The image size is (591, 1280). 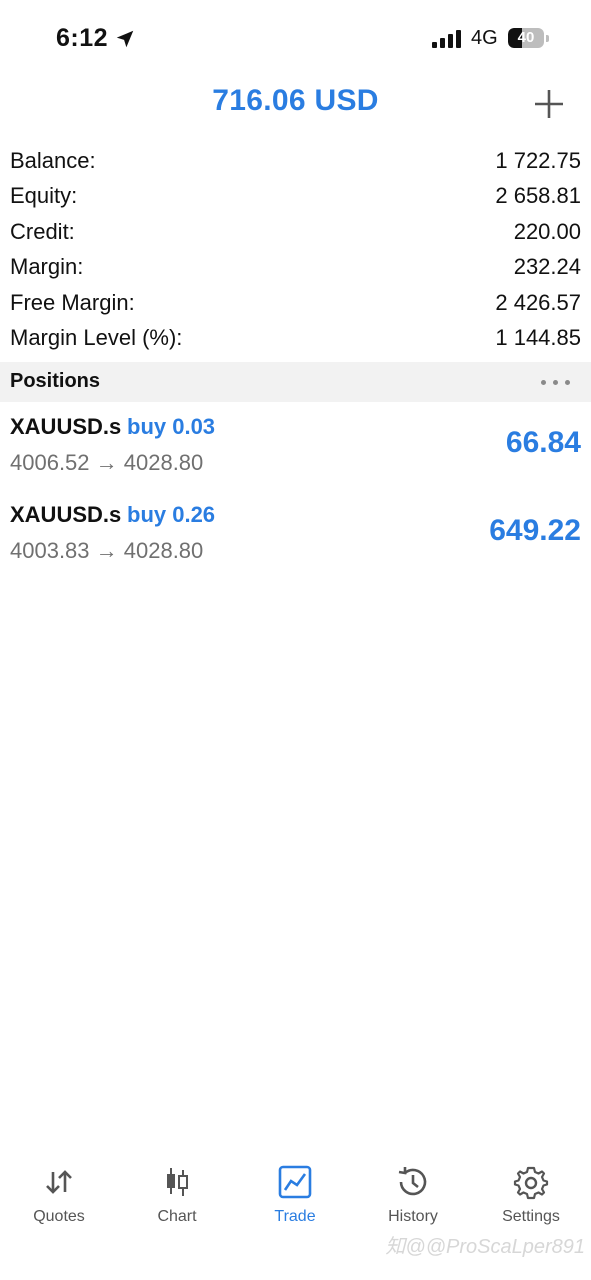 I want to click on summary-value: 2 658.81, so click(x=538, y=196).